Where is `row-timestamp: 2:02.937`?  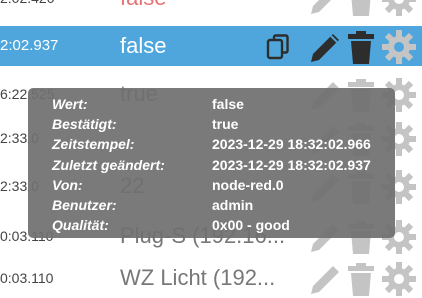
row-timestamp: 2:02.937 is located at coordinates (29, 45).